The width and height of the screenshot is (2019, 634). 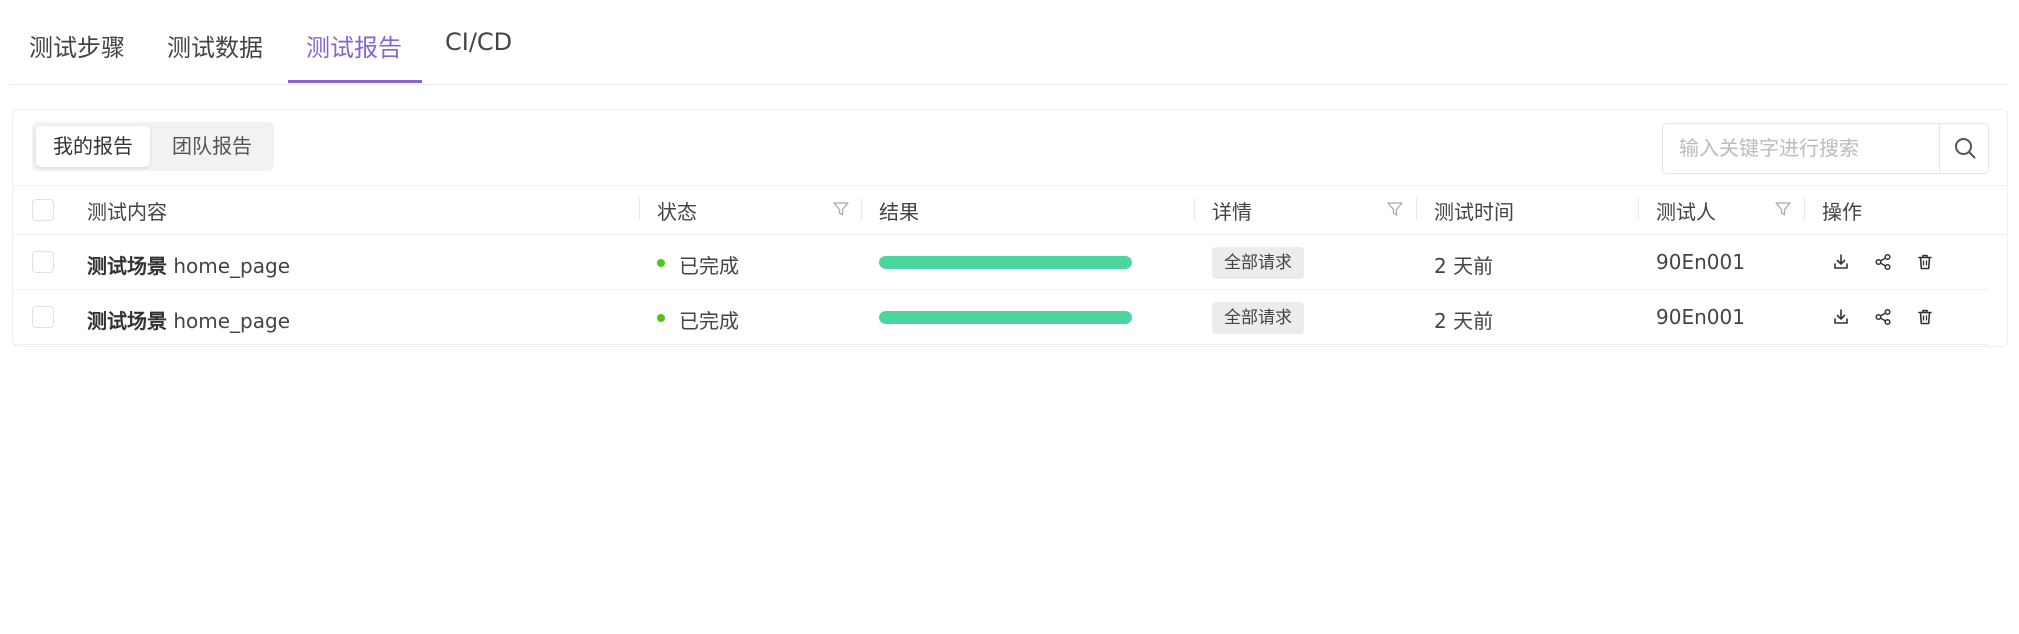 I want to click on tab-test-steps: 测试步骤, so click(x=77, y=45).